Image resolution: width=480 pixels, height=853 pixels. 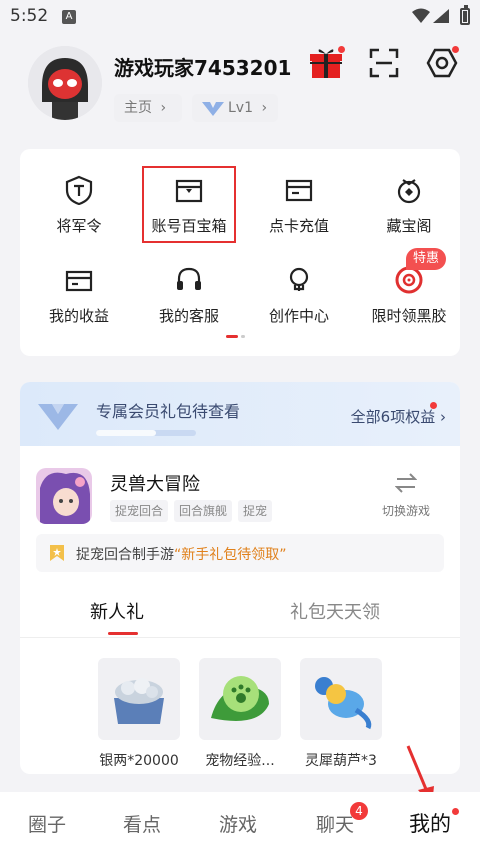 I want to click on grid-item-card-recharge: 点卡充值, so click(x=299, y=201).